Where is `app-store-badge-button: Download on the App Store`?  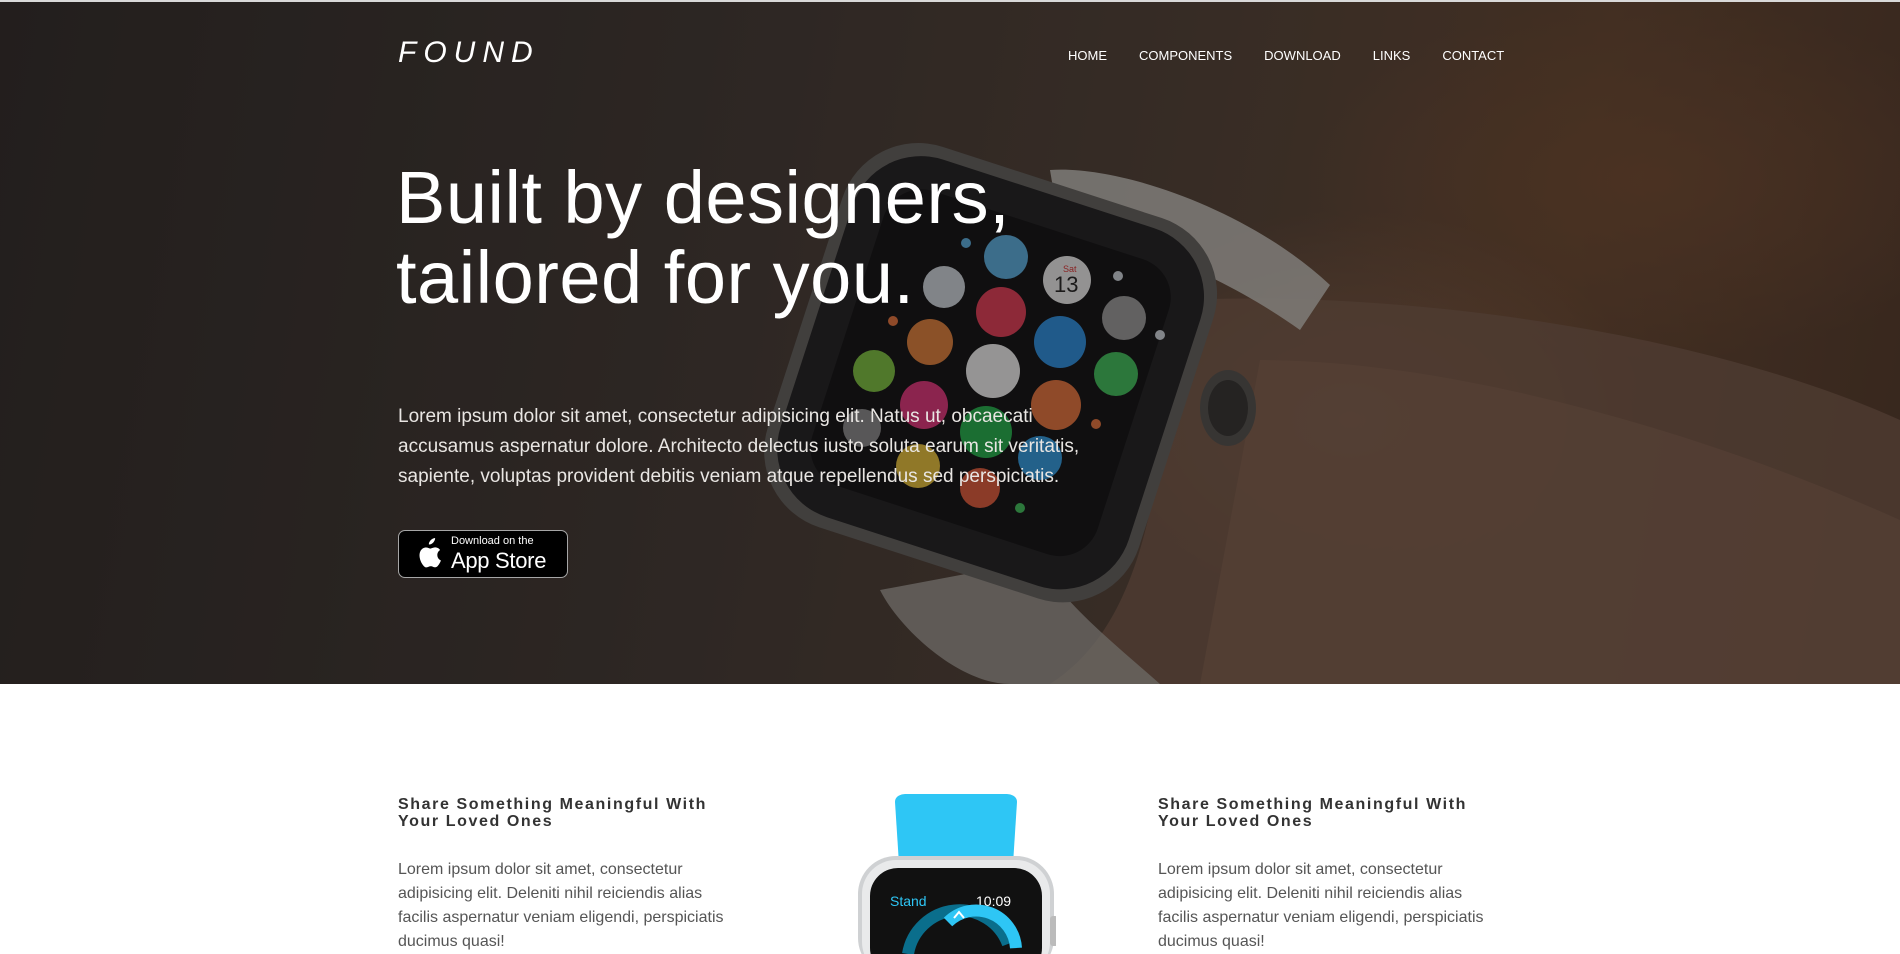 app-store-badge-button: Download on the App Store is located at coordinates (483, 554).